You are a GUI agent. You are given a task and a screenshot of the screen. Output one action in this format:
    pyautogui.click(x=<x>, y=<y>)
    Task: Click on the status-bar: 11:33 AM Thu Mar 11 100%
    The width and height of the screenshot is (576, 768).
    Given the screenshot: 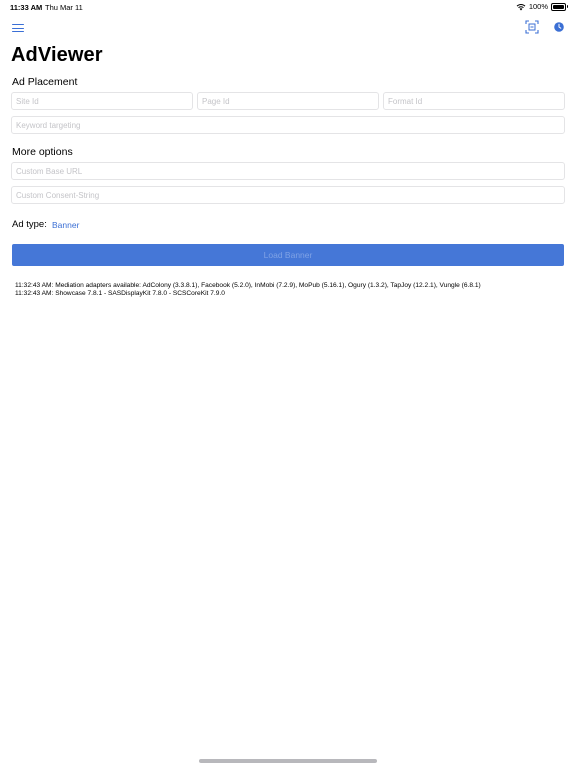 What is the action you would take?
    pyautogui.click(x=288, y=7)
    